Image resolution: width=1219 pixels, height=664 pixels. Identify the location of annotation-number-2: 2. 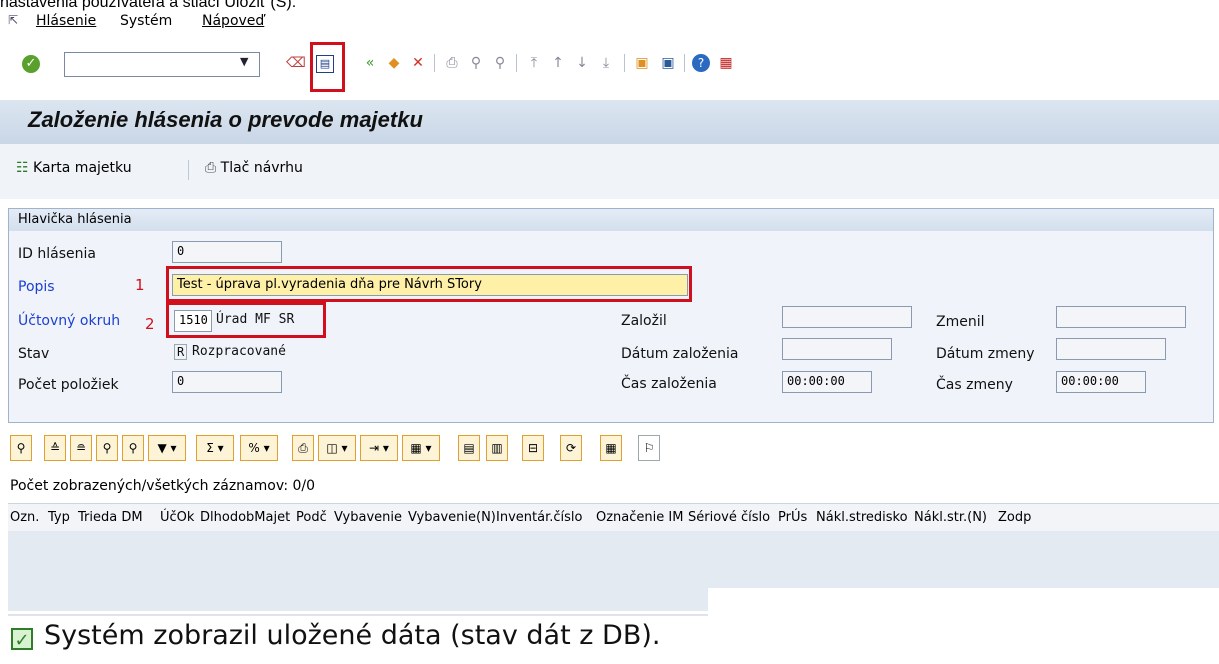
(150, 324).